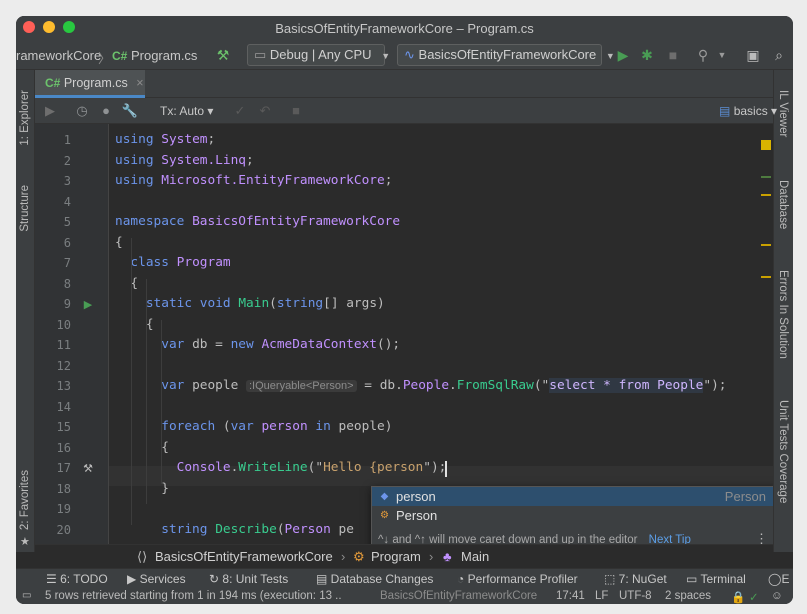  Describe the element at coordinates (234, 529) in the screenshot. I see `code-line: string Describe(Person pe` at that location.